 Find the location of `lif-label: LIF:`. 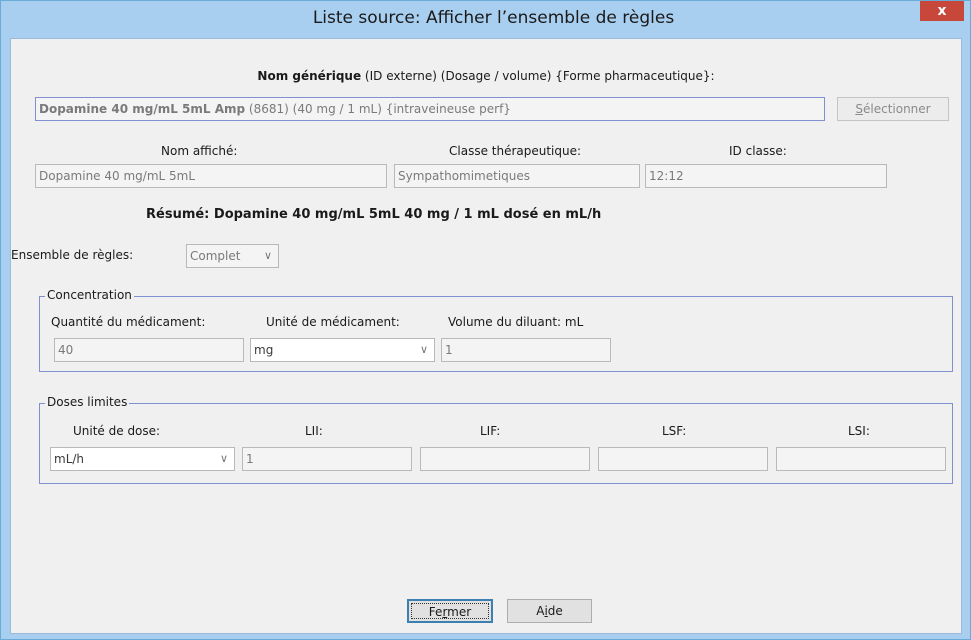

lif-label: LIF: is located at coordinates (490, 431).